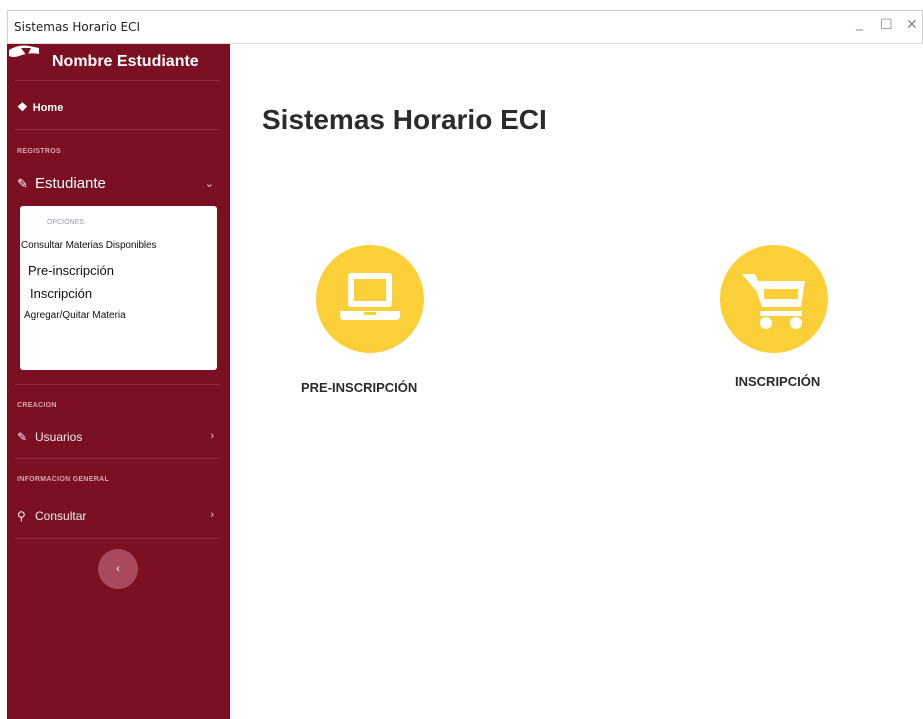  What do you see at coordinates (465, 27) in the screenshot?
I see `window-titlebar: Sistemas Horario ECI _ ☐ ✕` at bounding box center [465, 27].